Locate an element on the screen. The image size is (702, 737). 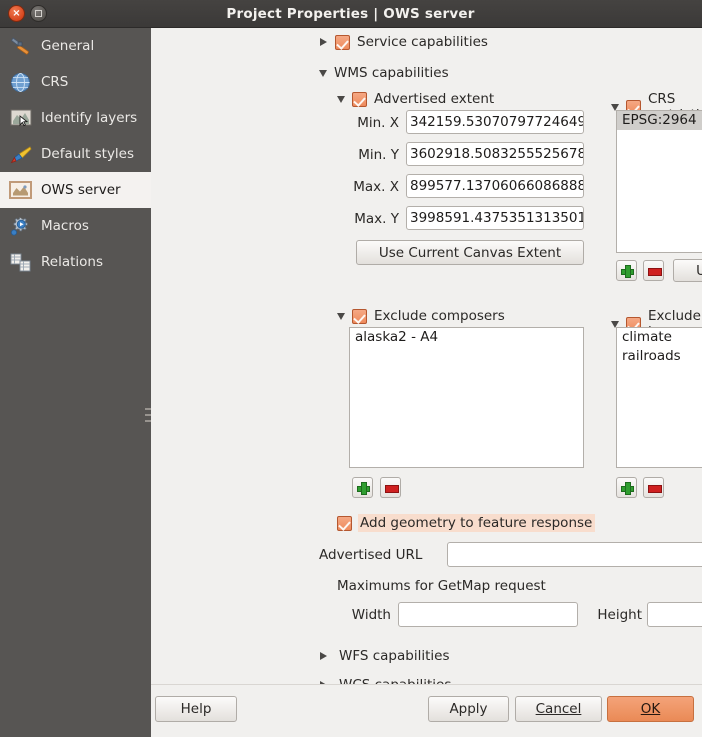
sidebar-item-label: Identify layers is located at coordinates (89, 118).